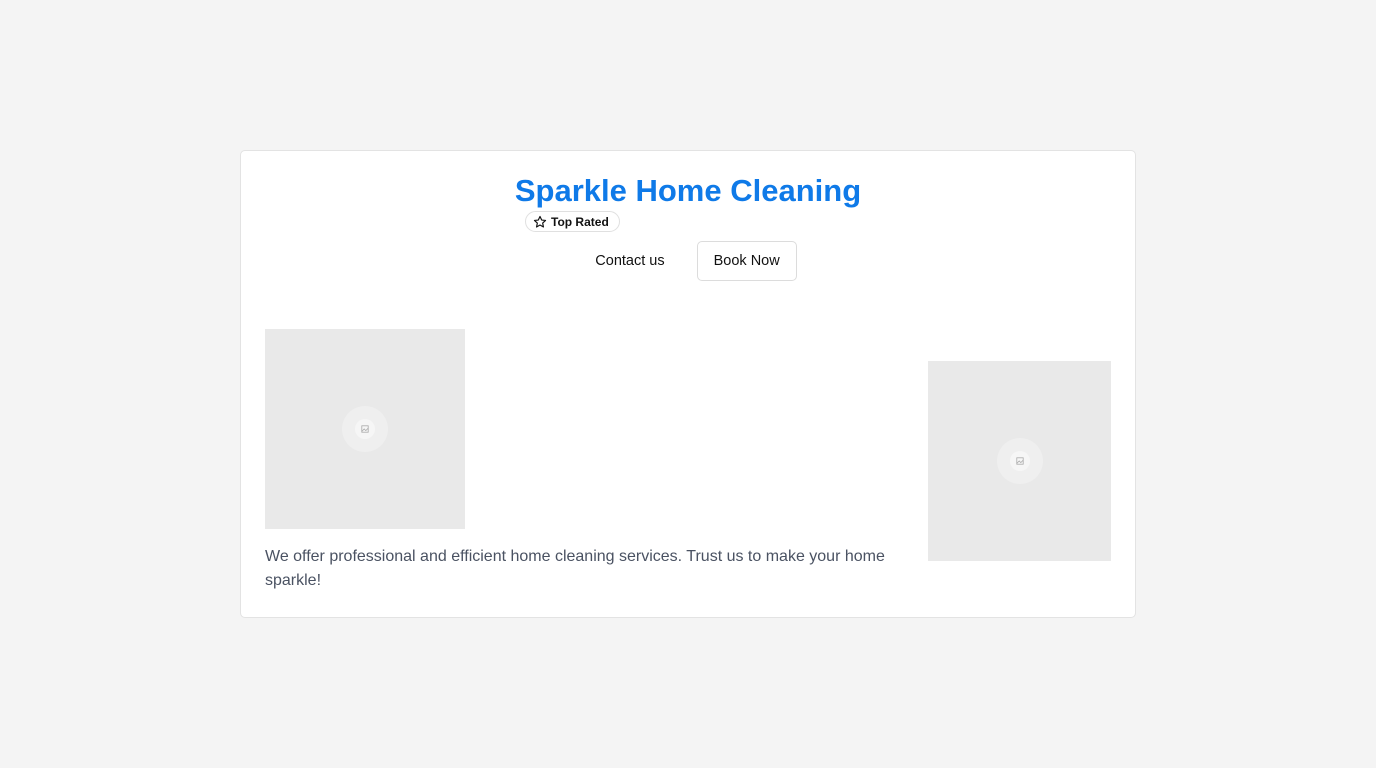 The height and width of the screenshot is (768, 1376). Describe the element at coordinates (746, 261) in the screenshot. I see `book-now-button: Book Now` at that location.